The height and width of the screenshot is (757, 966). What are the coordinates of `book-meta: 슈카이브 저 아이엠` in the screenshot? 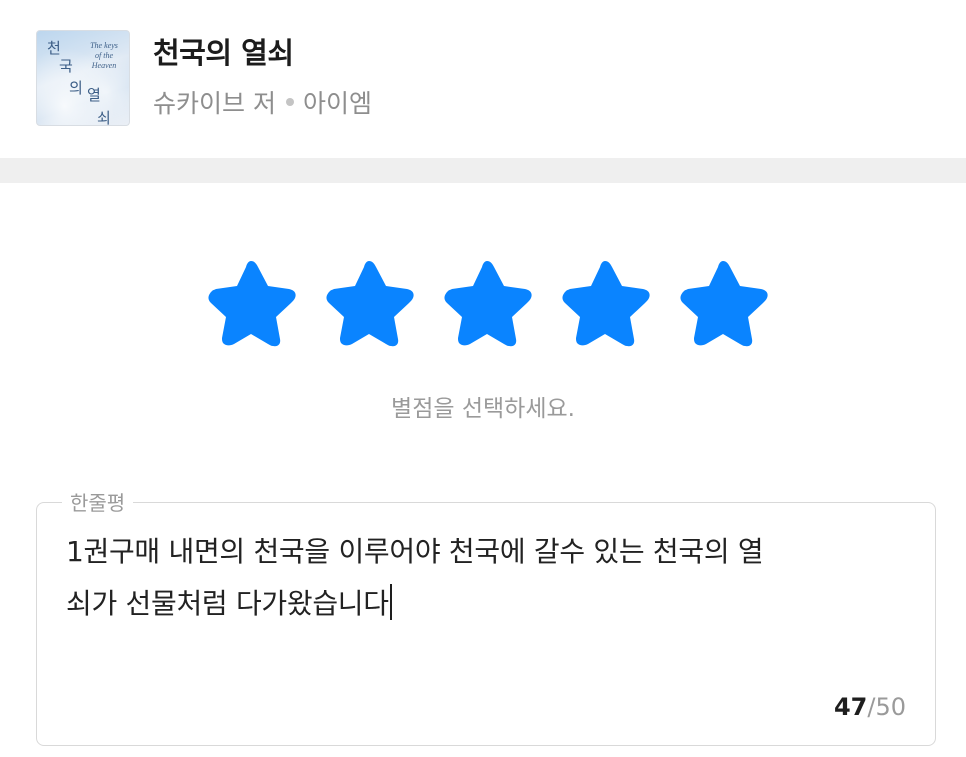 It's located at (262, 102).